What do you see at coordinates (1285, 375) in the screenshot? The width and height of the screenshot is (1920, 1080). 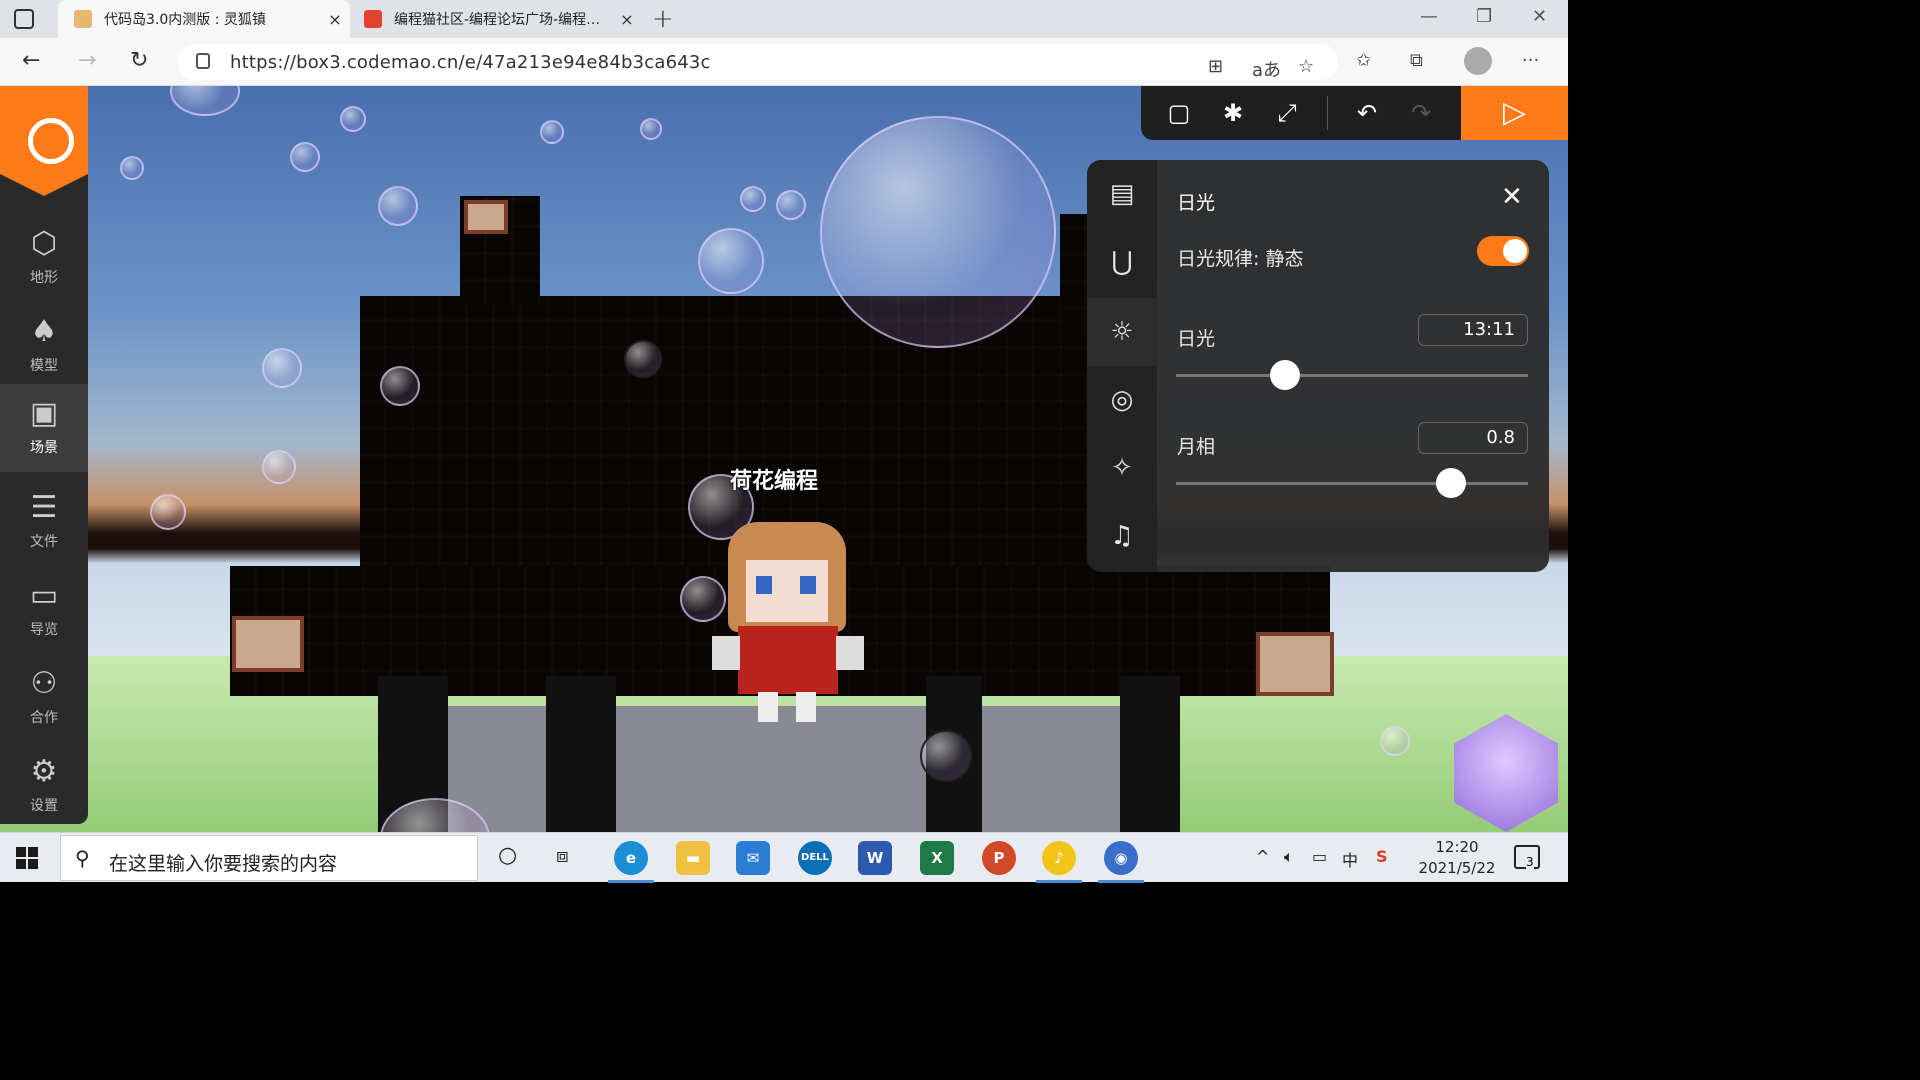 I see `daylight-slider-thumb` at bounding box center [1285, 375].